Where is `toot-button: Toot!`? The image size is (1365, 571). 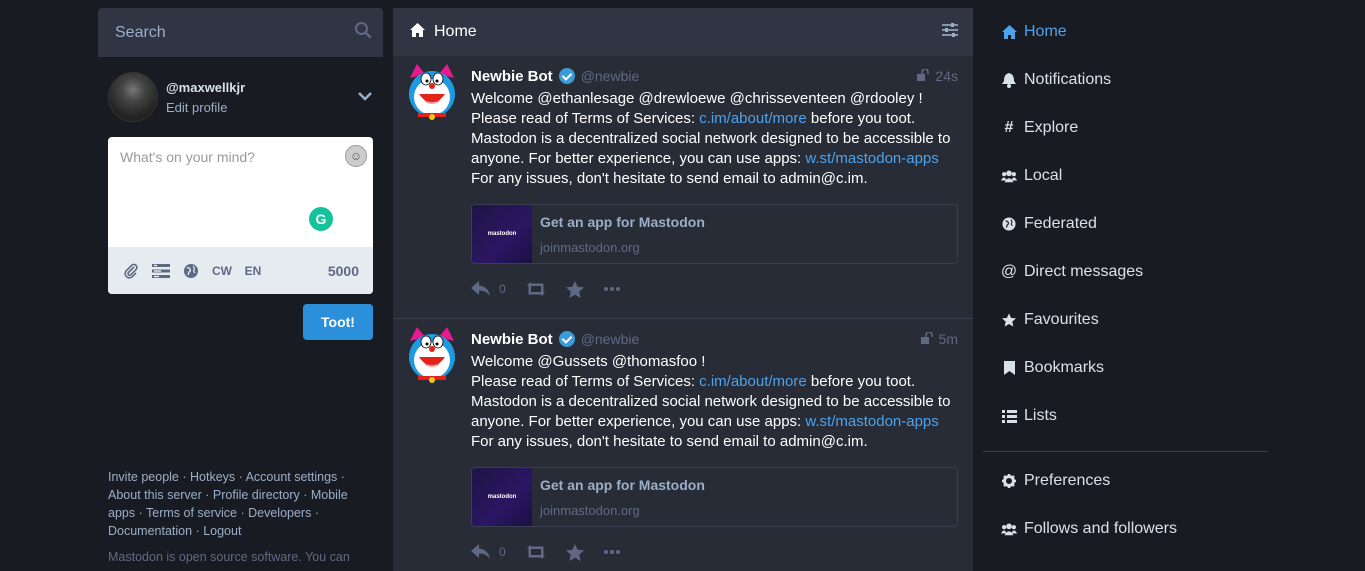 toot-button: Toot! is located at coordinates (338, 322).